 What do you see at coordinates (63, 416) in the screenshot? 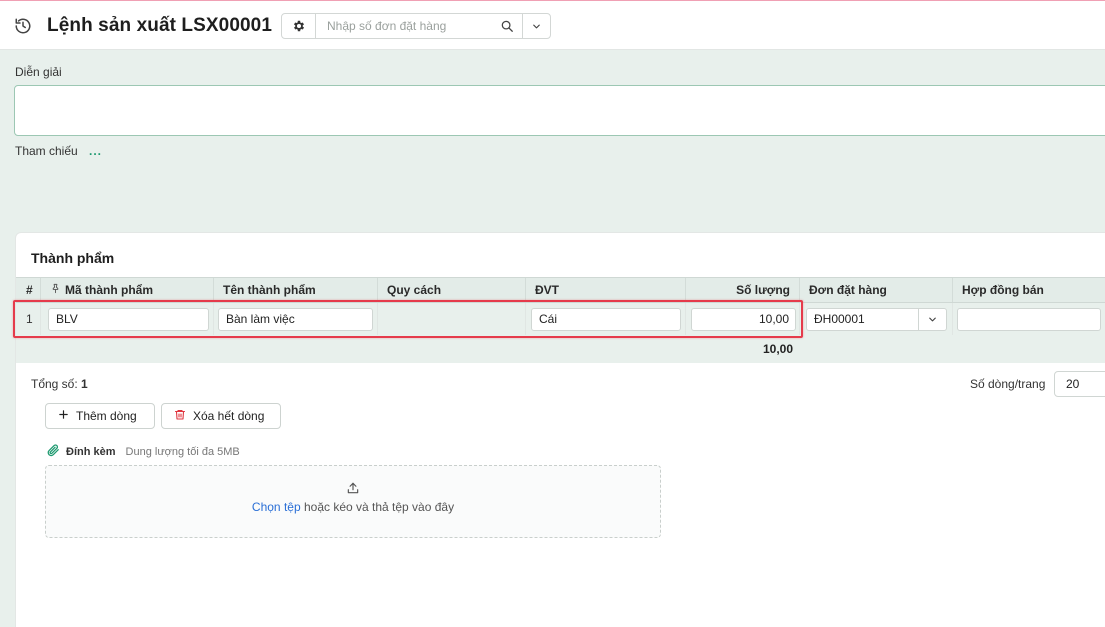
I see `plus-icon` at bounding box center [63, 416].